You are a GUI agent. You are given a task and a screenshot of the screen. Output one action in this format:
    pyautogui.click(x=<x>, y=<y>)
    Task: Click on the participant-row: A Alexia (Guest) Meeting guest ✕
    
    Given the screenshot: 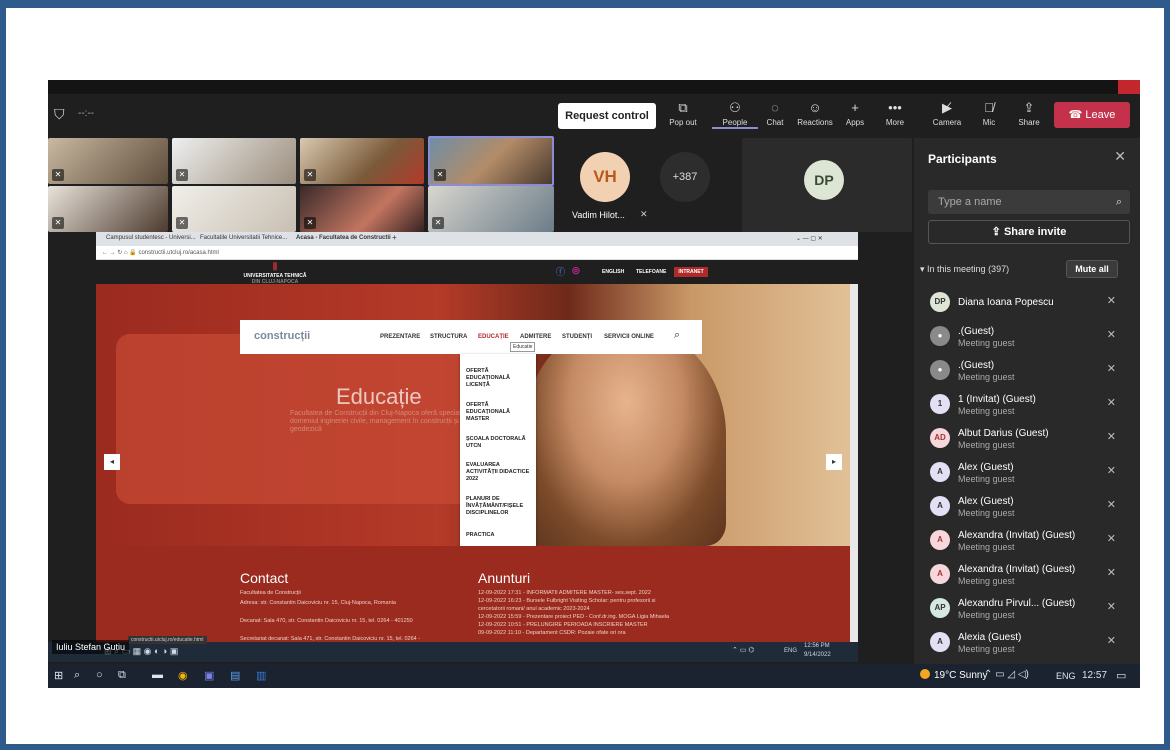 What is the action you would take?
    pyautogui.click(x=1030, y=643)
    